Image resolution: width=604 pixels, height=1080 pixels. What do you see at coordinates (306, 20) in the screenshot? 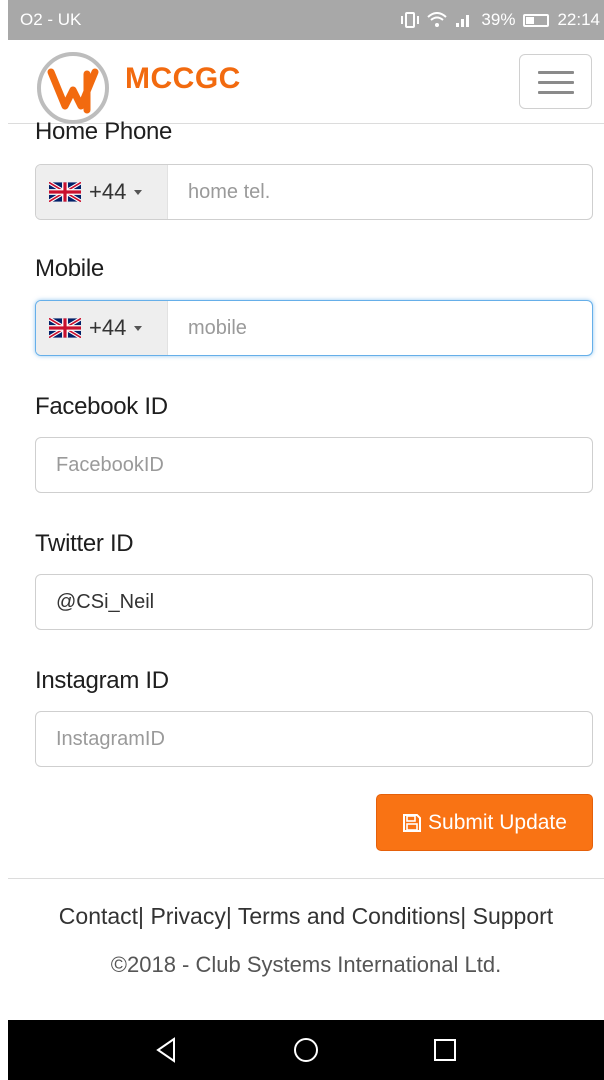
I see `status-bar: O2 - UK 39% 22:14` at bounding box center [306, 20].